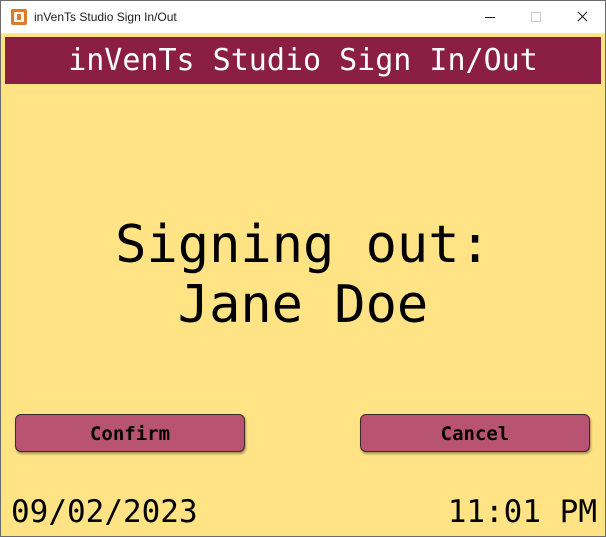 This screenshot has height=537, width=606. What do you see at coordinates (303, 17) in the screenshot?
I see `window-titlebar: inVenTs Studio Sign In/Out` at bounding box center [303, 17].